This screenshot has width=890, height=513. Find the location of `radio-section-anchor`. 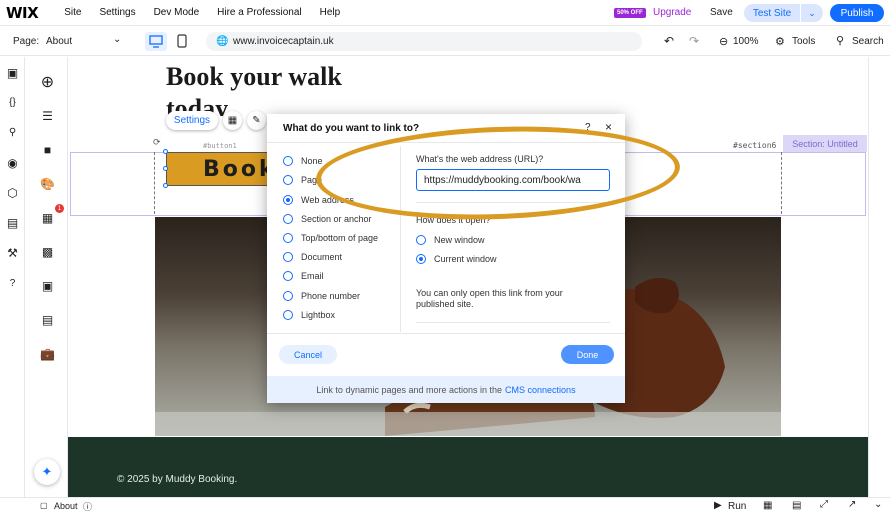

radio-section-anchor is located at coordinates (288, 219).